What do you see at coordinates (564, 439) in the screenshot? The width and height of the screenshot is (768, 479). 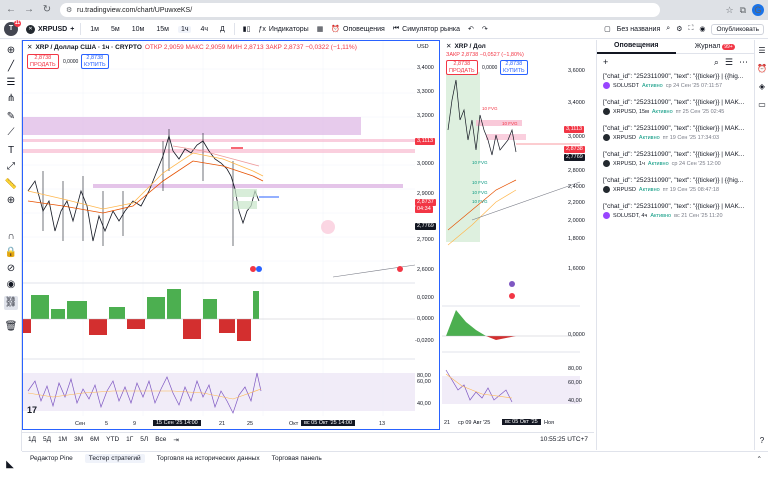 I see `clock: 10:55:25 UTC+7` at bounding box center [564, 439].